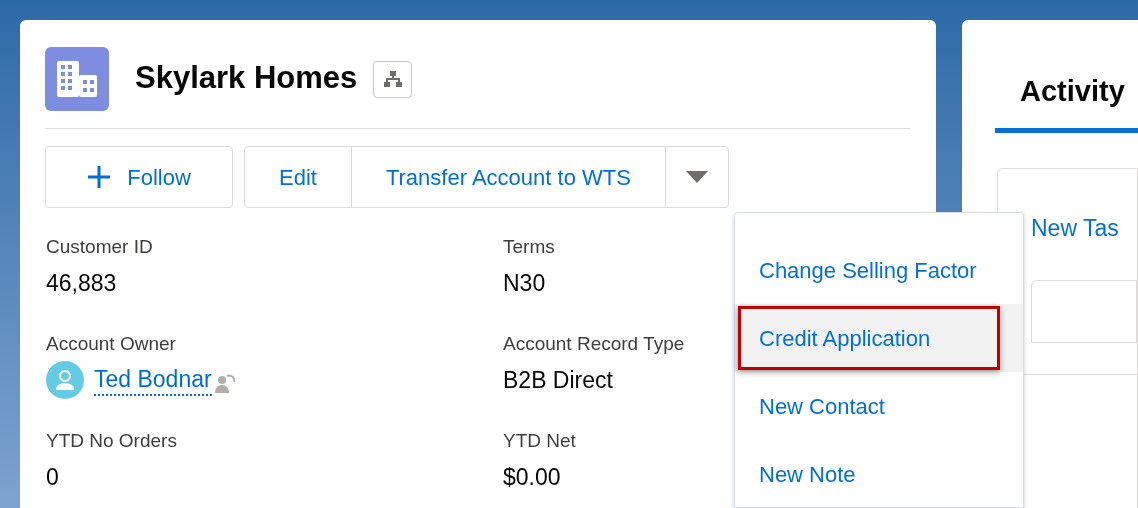  What do you see at coordinates (111, 441) in the screenshot?
I see `field-label: YTD No Orders` at bounding box center [111, 441].